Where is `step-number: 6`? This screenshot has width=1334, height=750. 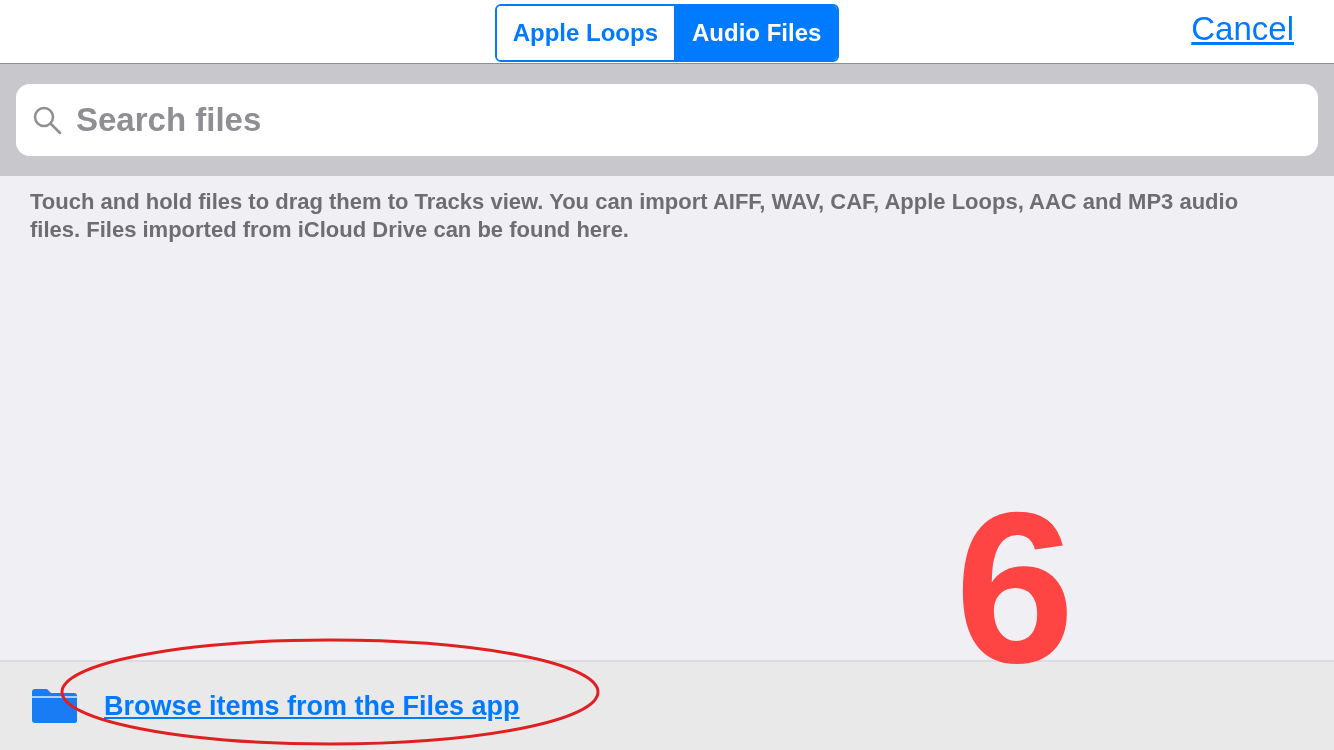 step-number: 6 is located at coordinates (1015, 587).